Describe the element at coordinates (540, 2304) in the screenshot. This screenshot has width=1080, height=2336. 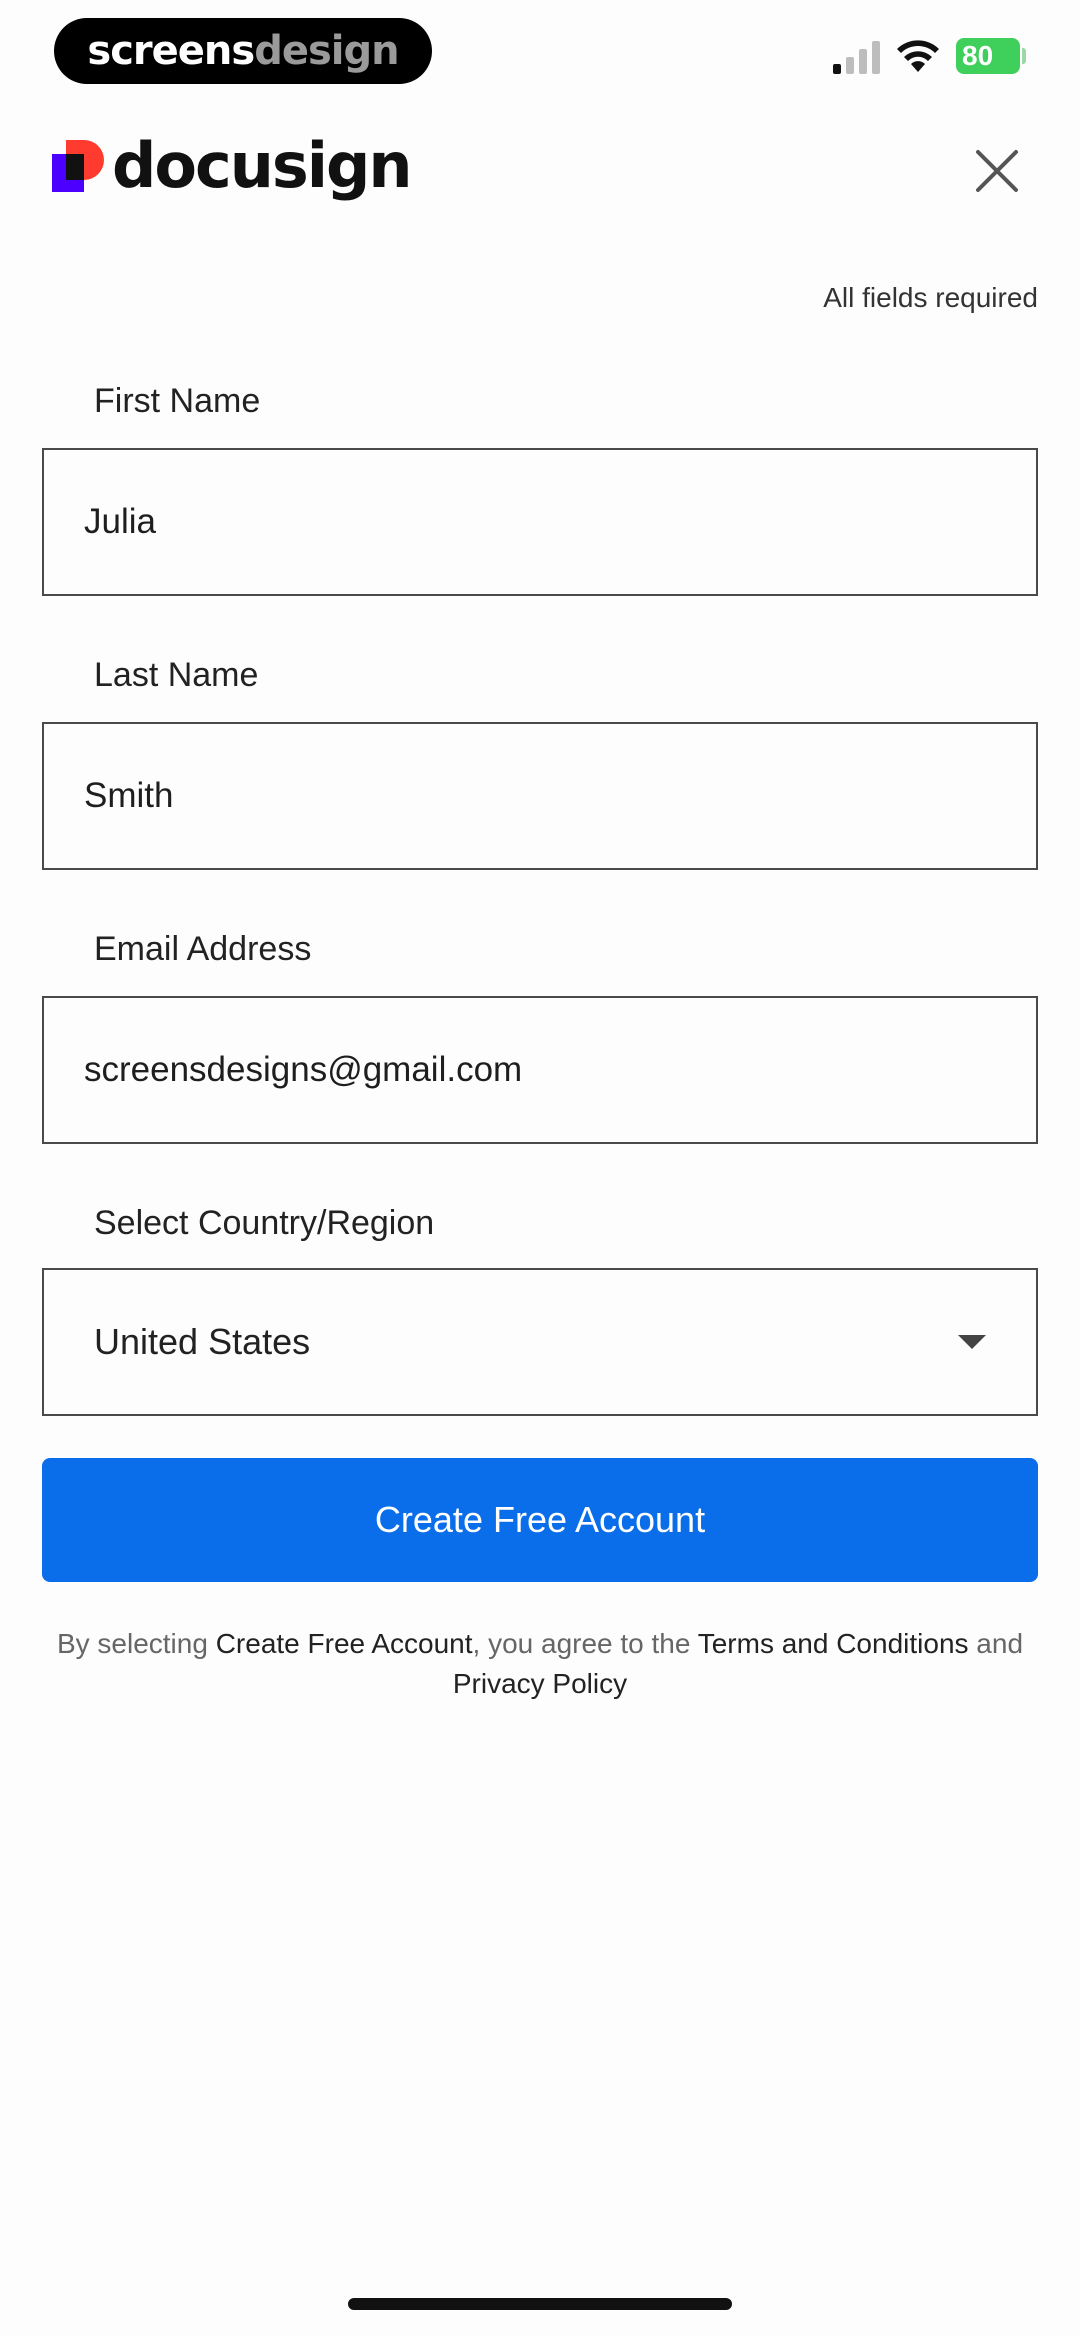
I see `home-indicator` at that location.